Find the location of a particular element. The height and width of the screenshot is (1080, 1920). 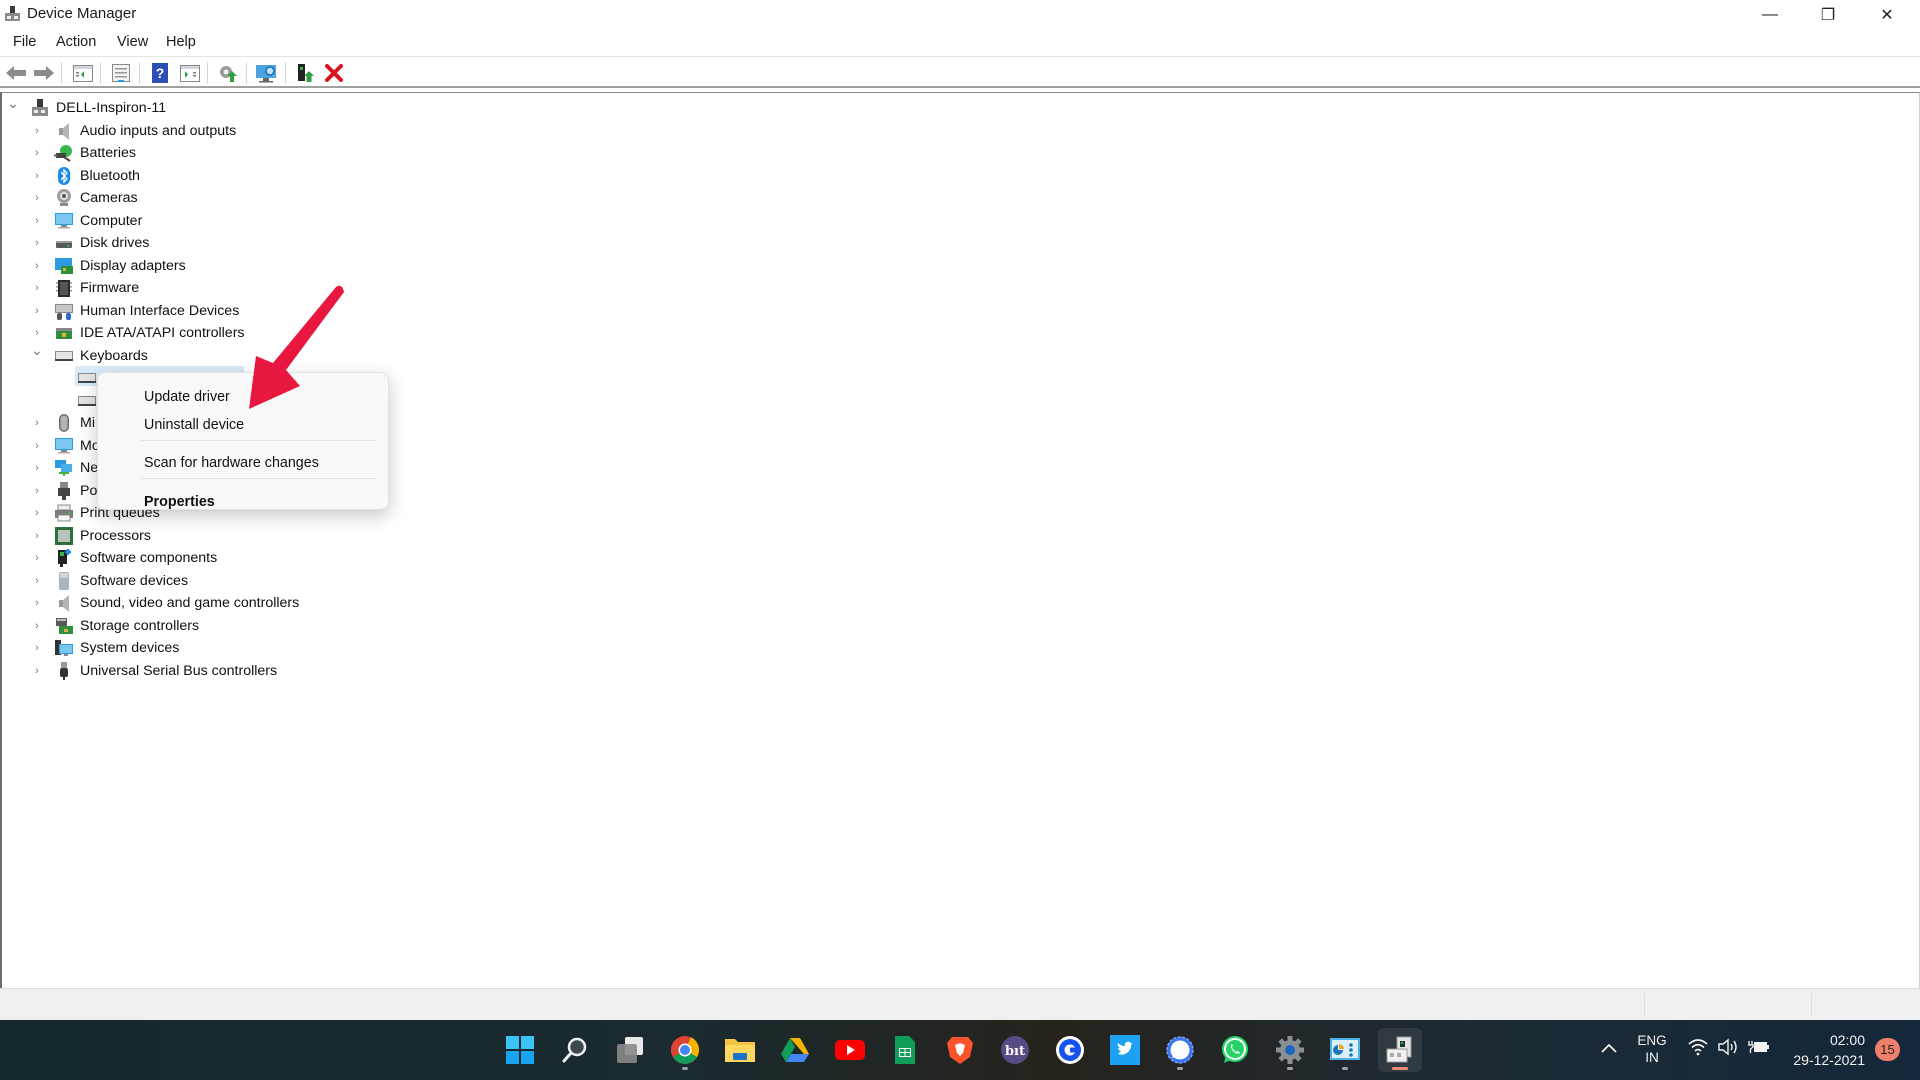

back-button is located at coordinates (16, 73).